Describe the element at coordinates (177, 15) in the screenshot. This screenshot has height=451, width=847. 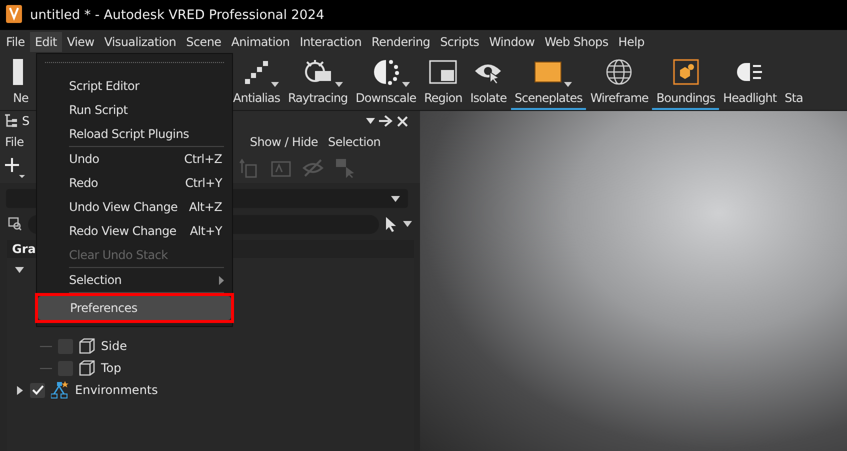
I see `window-title: untitled * - Autodesk VRED Professional 2024` at that location.